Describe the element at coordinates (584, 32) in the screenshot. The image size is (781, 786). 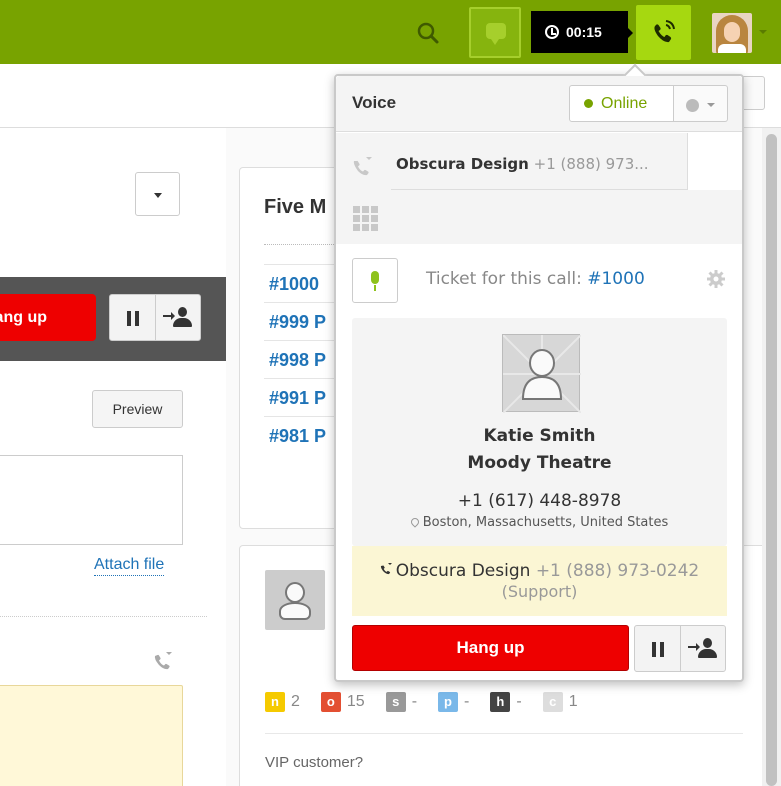
I see `call-timer-value: 00:15` at that location.